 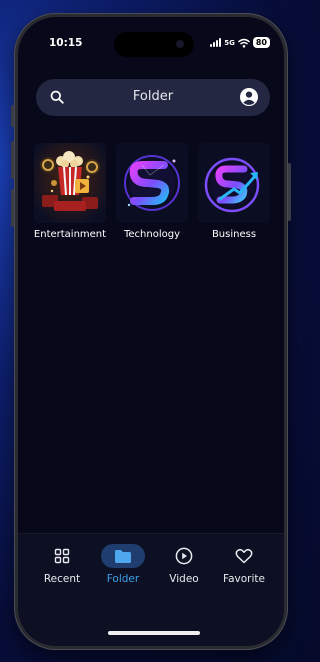 What do you see at coordinates (123, 579) in the screenshot?
I see `nav-label: Folder` at bounding box center [123, 579].